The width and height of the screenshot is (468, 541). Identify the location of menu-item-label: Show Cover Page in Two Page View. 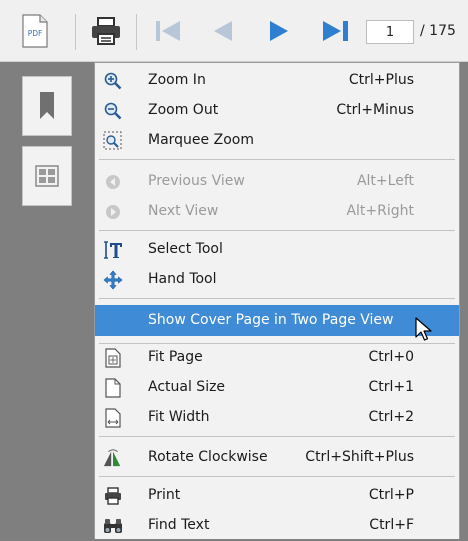
(271, 320).